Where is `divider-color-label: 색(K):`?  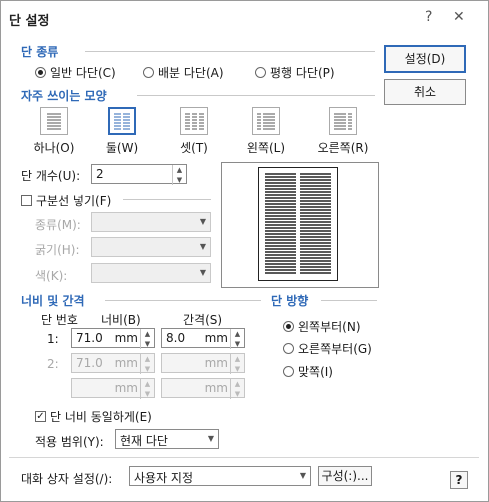 divider-color-label: 색(K): is located at coordinates (51, 276).